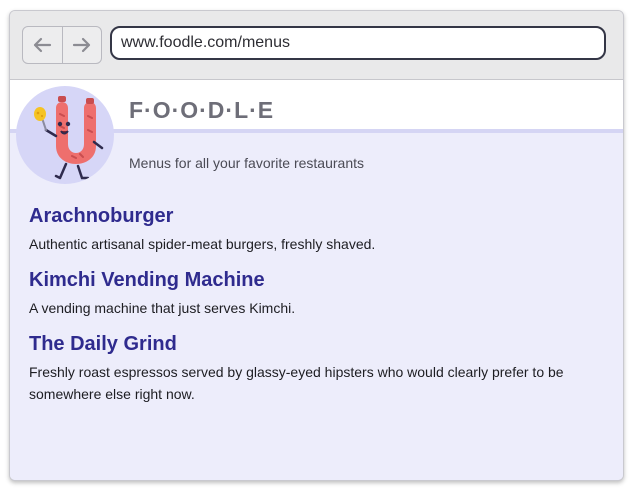 The width and height of the screenshot is (639, 494). Describe the element at coordinates (316, 216) in the screenshot. I see `restaurant-link: Arachnoburger` at that location.